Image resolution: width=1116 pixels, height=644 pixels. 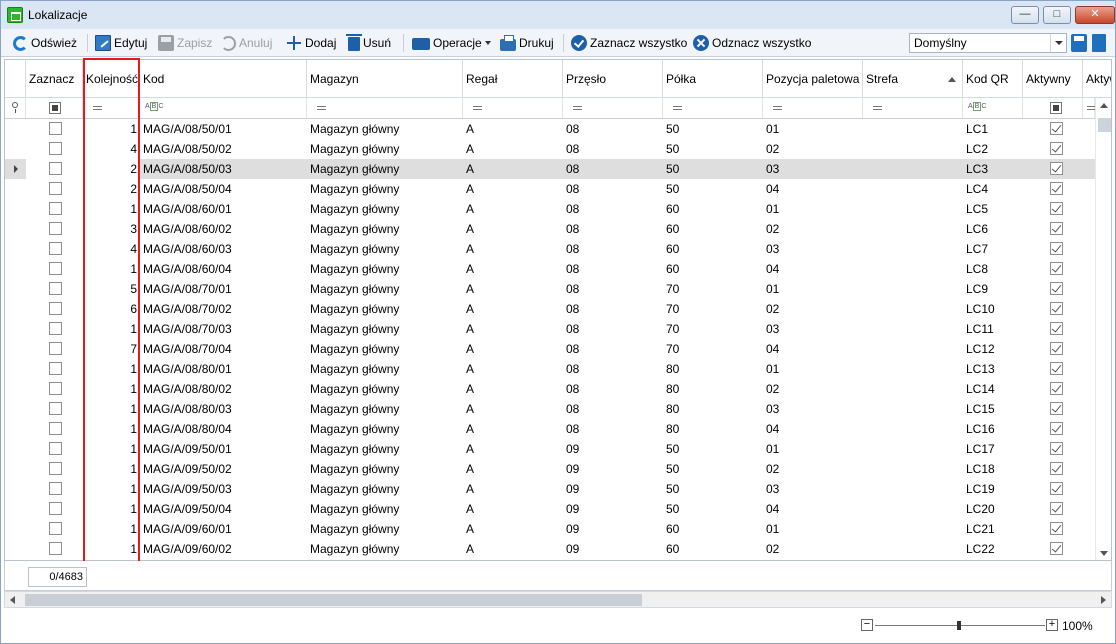 I want to click on cell-kod: MAG/A/08/80/01, so click(x=223, y=369).